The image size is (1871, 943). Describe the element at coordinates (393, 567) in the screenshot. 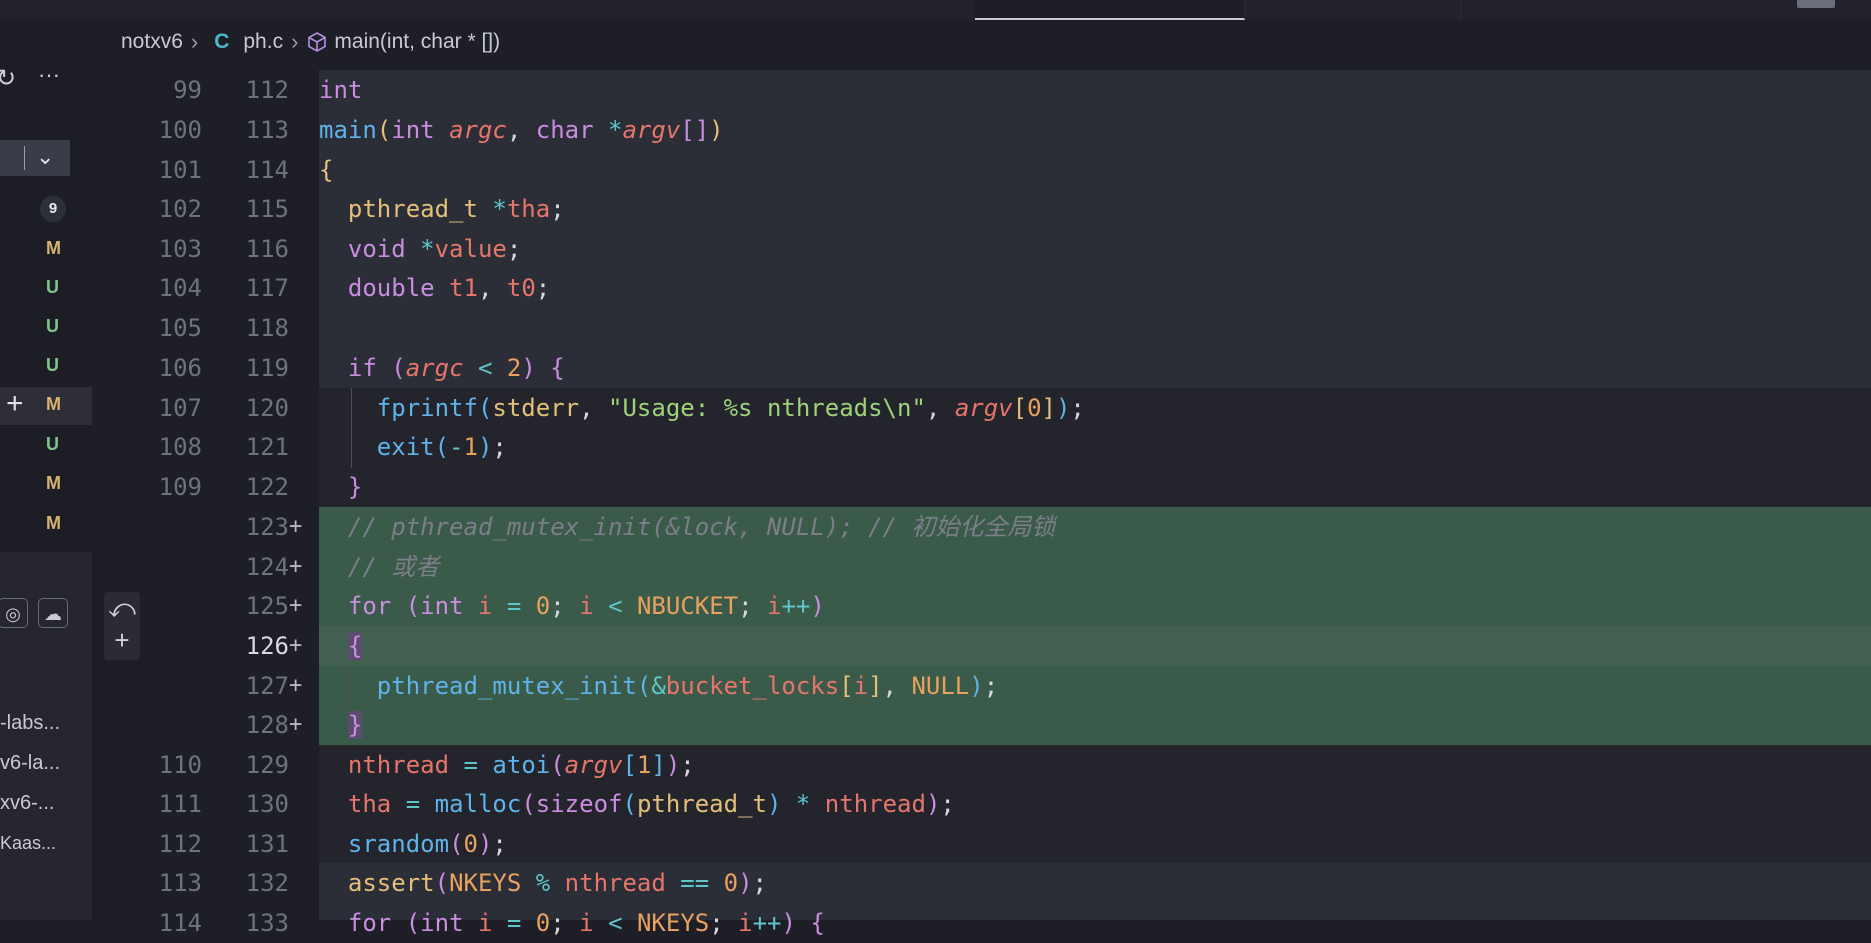

I see `code-comment: // 或者` at that location.